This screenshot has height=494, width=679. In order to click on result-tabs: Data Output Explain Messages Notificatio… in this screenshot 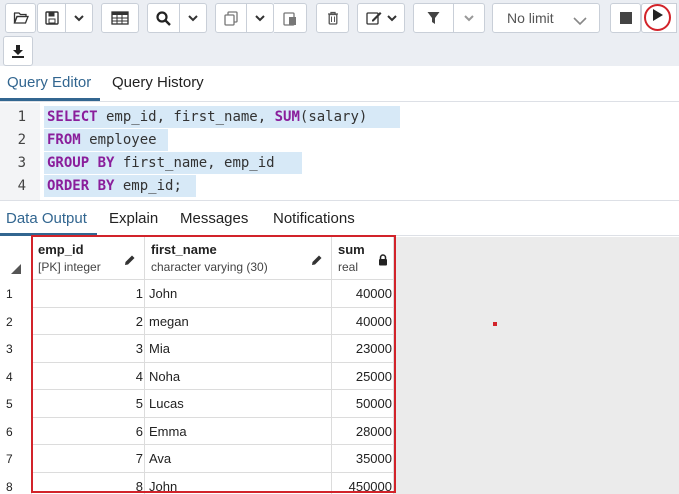, I will do `click(339, 218)`.